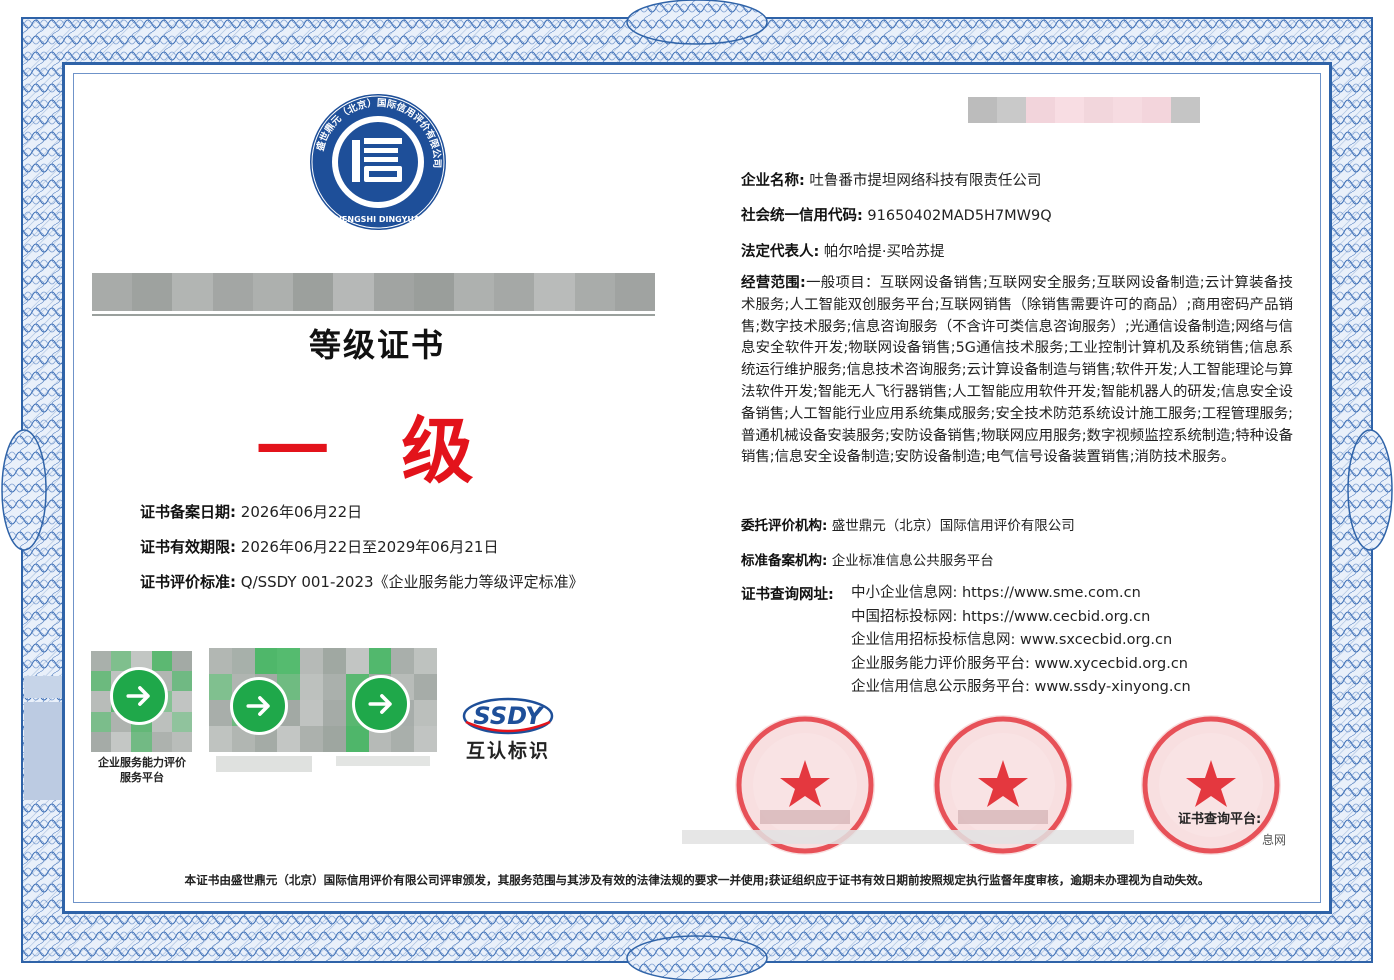  I want to click on validity-field: 证书有效期限: 2026年06月22日至2029年06月21日, so click(319, 546).